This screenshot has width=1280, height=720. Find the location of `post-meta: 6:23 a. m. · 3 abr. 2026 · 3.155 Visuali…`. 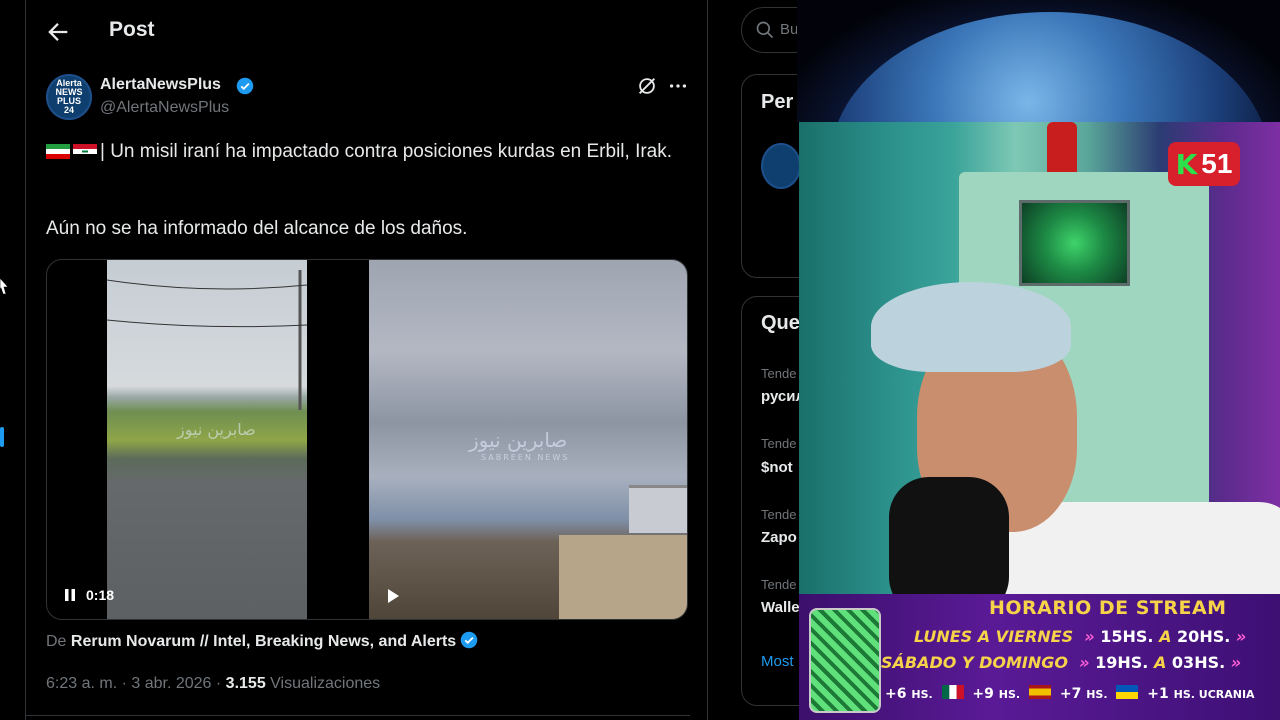

post-meta: 6:23 a. m. · 3 abr. 2026 · 3.155 Visuali… is located at coordinates (213, 684).